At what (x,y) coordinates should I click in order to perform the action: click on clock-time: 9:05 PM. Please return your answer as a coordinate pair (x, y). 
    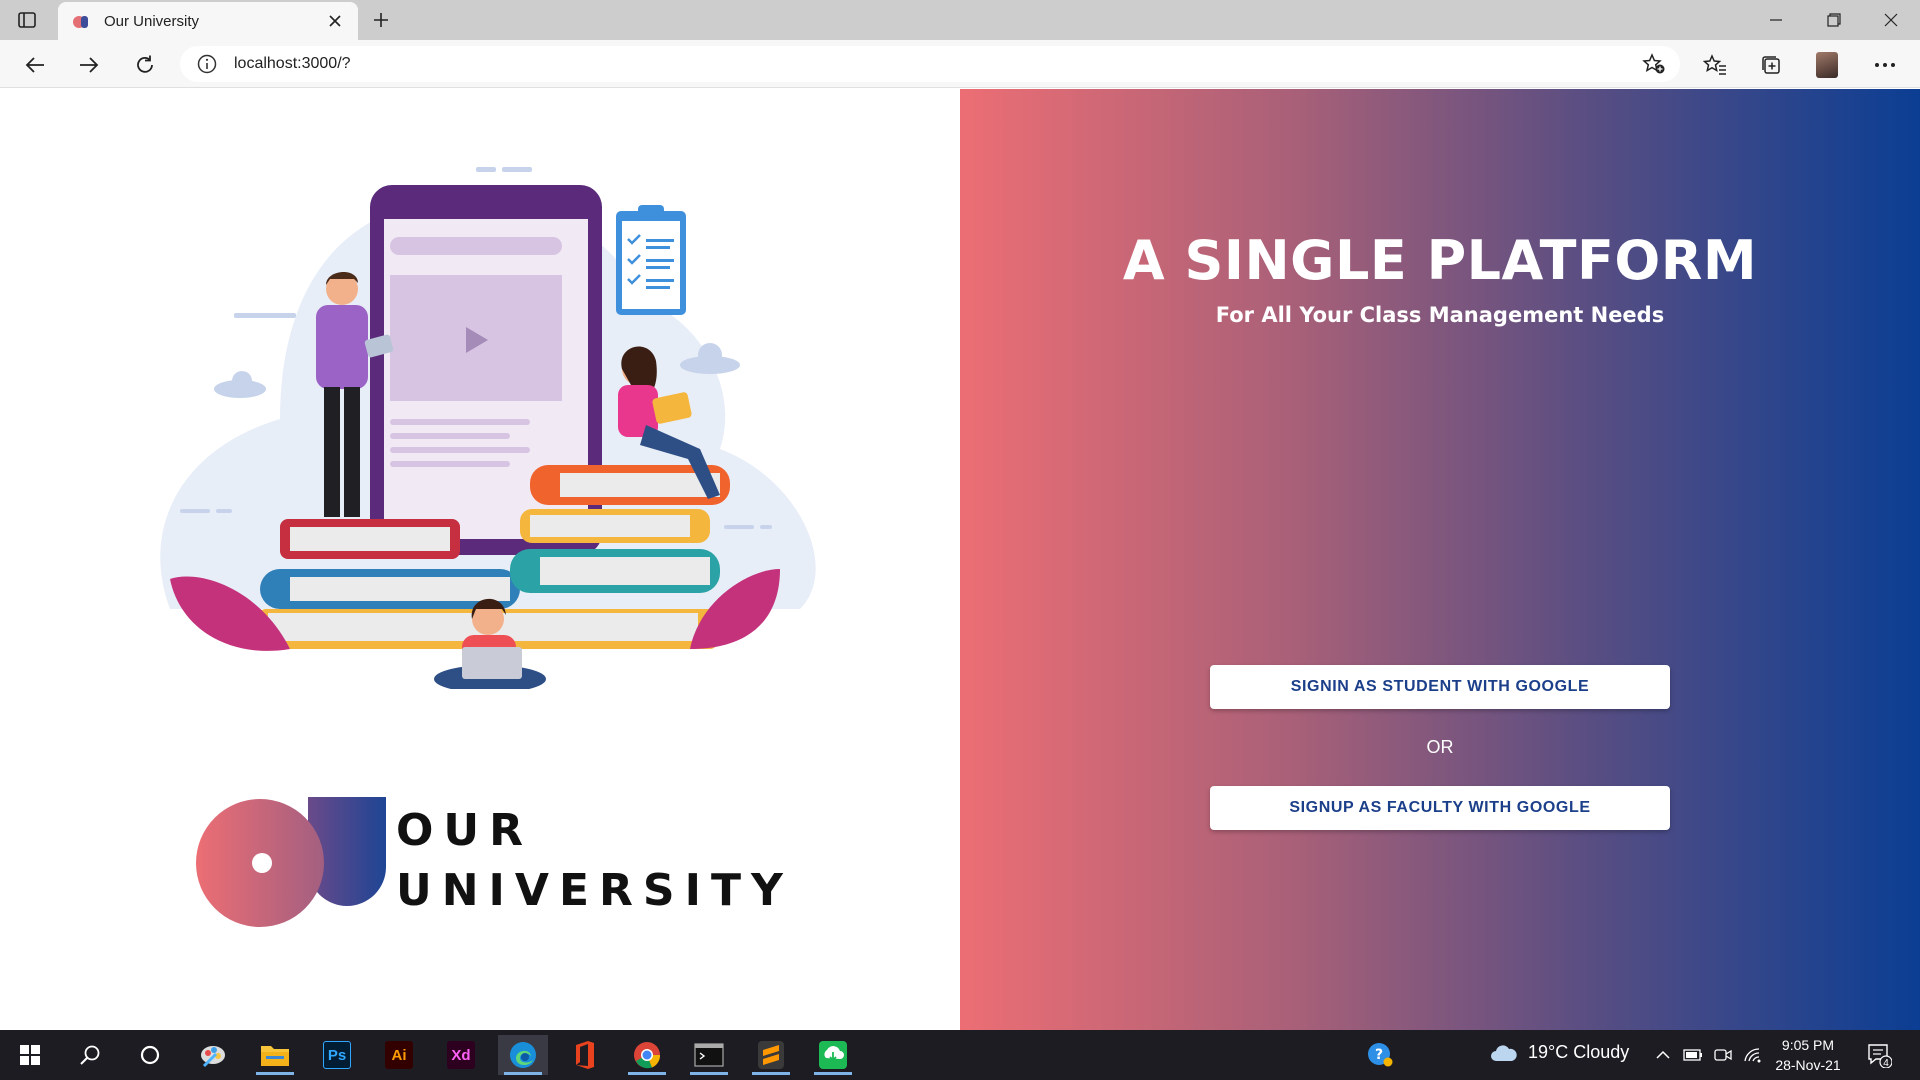
    Looking at the image, I should click on (1808, 1045).